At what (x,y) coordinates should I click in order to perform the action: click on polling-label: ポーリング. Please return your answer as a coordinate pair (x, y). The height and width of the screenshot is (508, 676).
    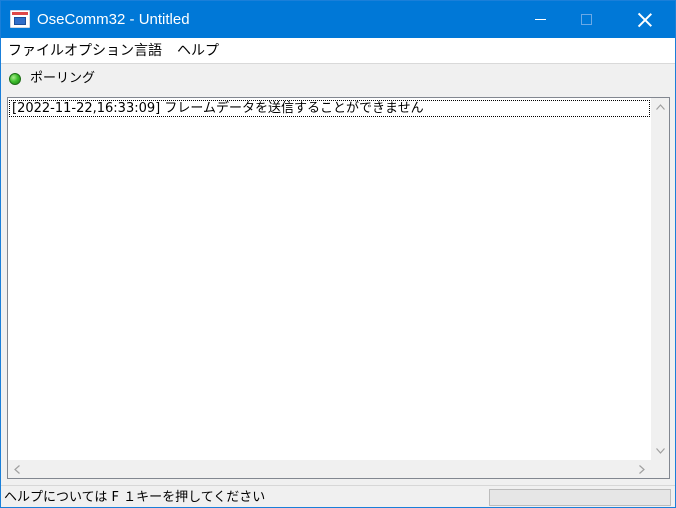
    Looking at the image, I should click on (63, 78).